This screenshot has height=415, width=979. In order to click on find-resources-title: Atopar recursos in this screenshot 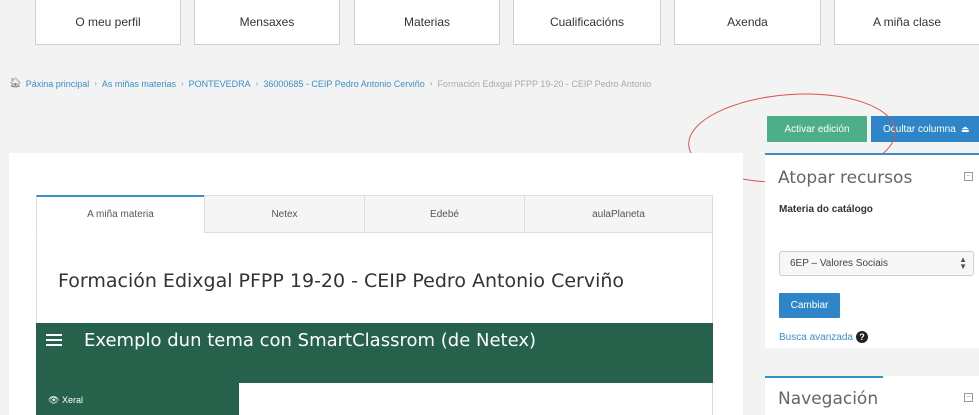, I will do `click(845, 178)`.